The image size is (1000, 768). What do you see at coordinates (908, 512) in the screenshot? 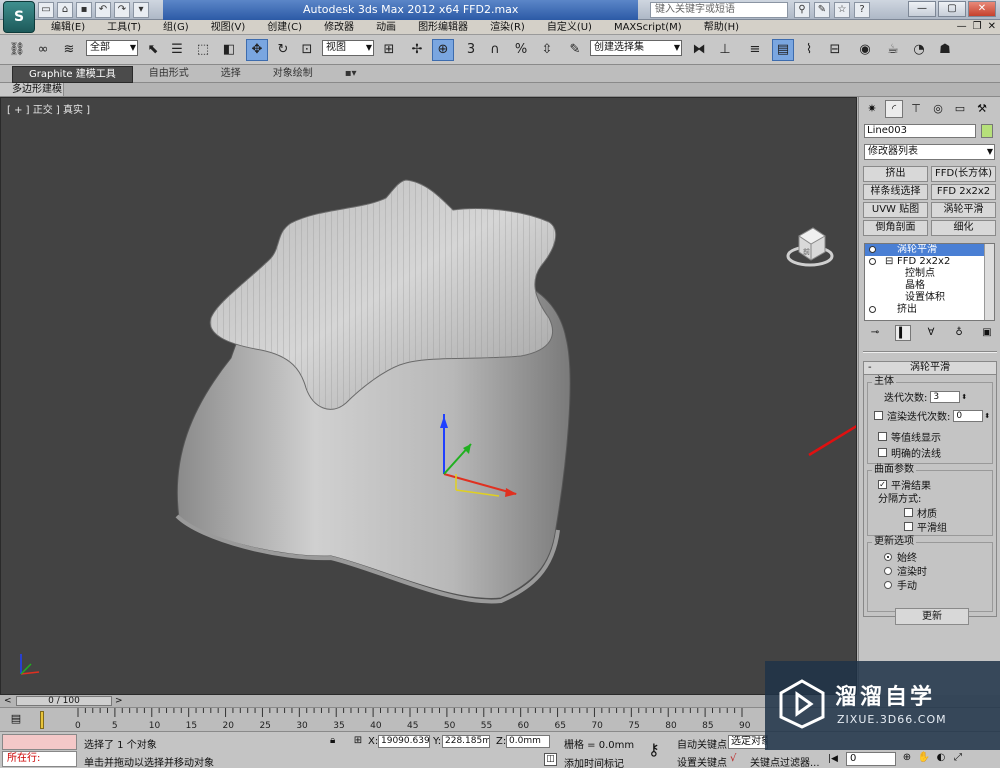
I see `materials-checkbox` at bounding box center [908, 512].